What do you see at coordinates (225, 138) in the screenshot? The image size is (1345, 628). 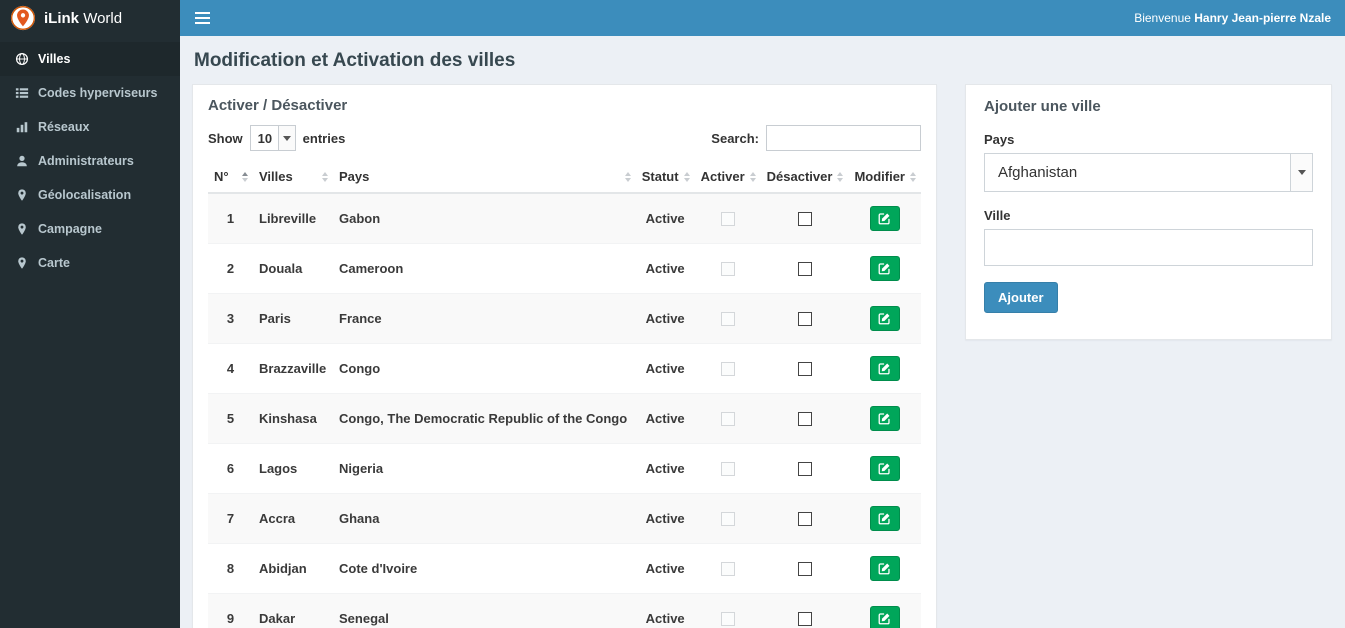 I see `show-label: Show` at bounding box center [225, 138].